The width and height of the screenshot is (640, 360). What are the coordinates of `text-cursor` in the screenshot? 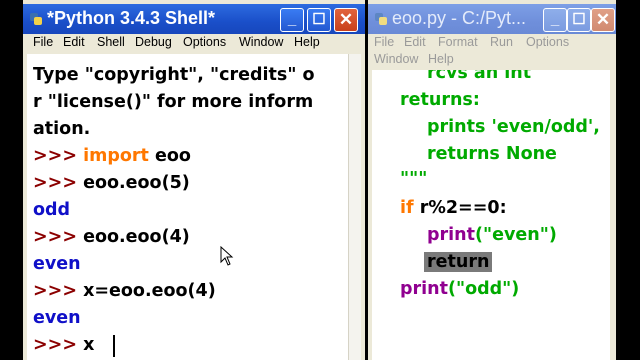 It's located at (114, 346).